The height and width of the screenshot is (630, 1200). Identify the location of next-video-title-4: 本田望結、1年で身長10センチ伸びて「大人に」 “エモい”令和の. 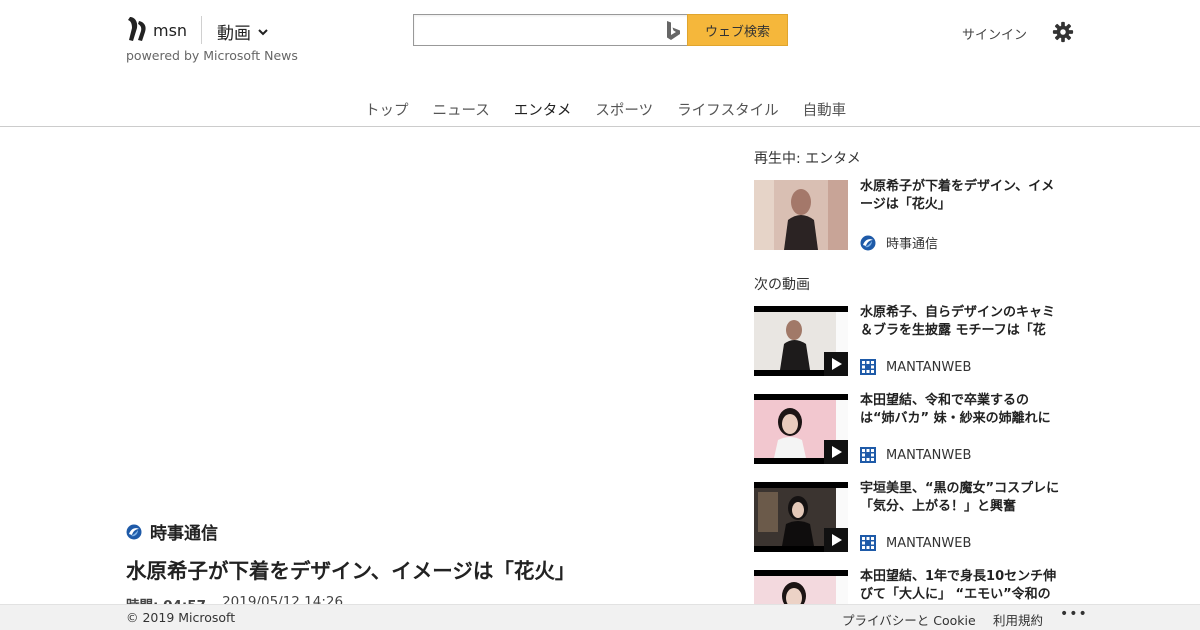
(960, 586).